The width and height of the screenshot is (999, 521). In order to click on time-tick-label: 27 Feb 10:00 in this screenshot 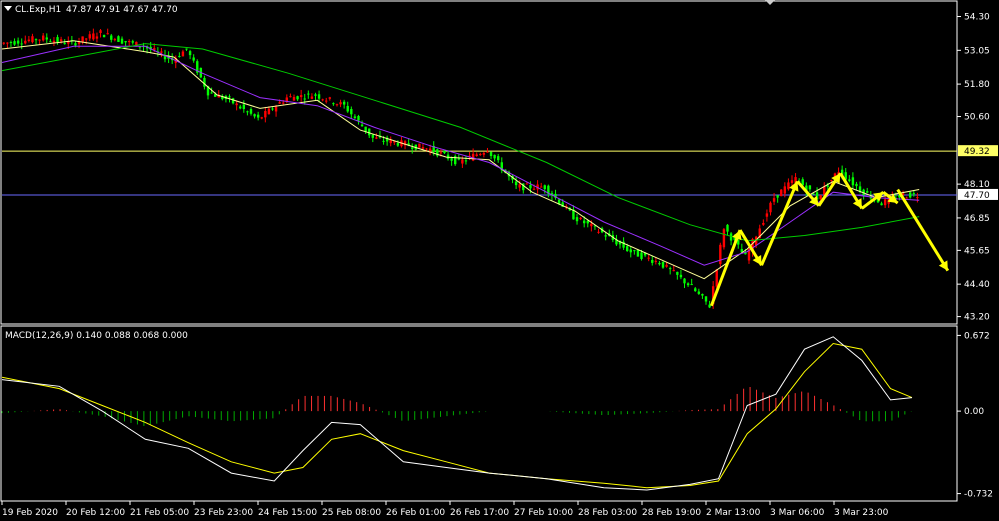, I will do `click(543, 513)`.